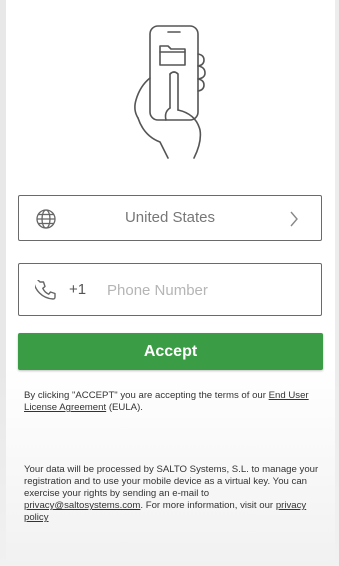 The height and width of the screenshot is (566, 339). What do you see at coordinates (207, 290) in the screenshot?
I see `phone-number-input` at bounding box center [207, 290].